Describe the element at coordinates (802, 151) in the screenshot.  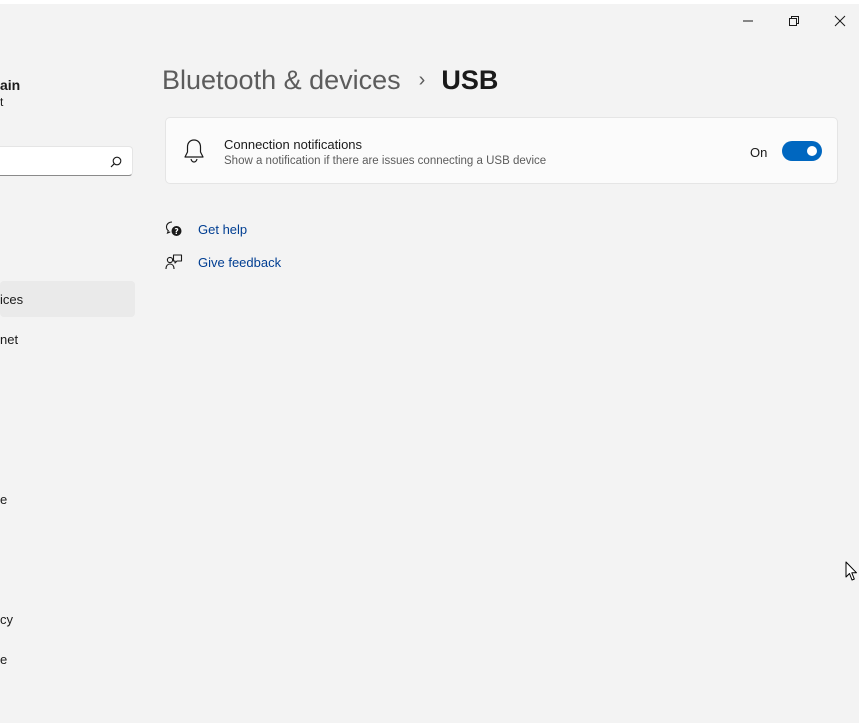
I see `connection-notifications-toggle` at that location.